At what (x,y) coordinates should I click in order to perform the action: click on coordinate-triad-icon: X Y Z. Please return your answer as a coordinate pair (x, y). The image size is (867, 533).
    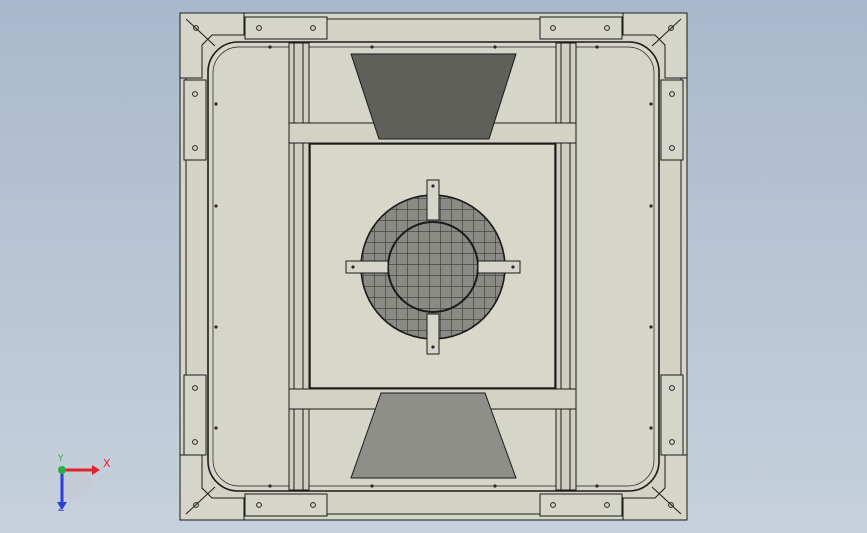
    Looking at the image, I should click on (83, 484).